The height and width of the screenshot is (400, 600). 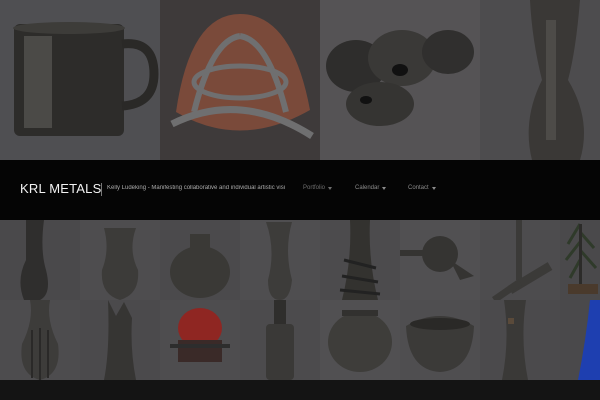 I want to click on nav-item-label: Portfolio, so click(x=314, y=188).